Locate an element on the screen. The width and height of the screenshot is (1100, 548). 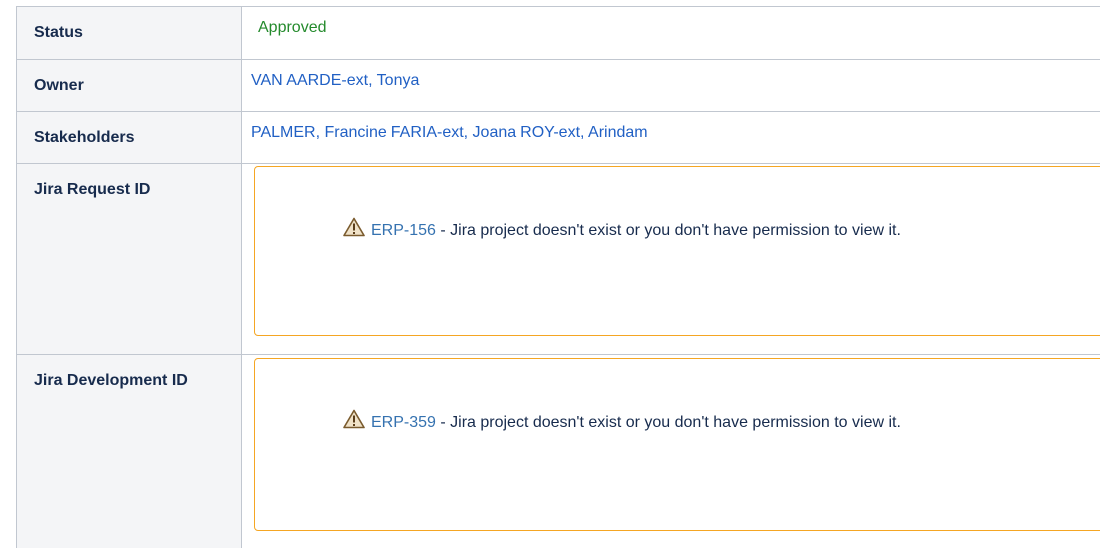
jira-issue-link: ERP-359 is located at coordinates (403, 422).